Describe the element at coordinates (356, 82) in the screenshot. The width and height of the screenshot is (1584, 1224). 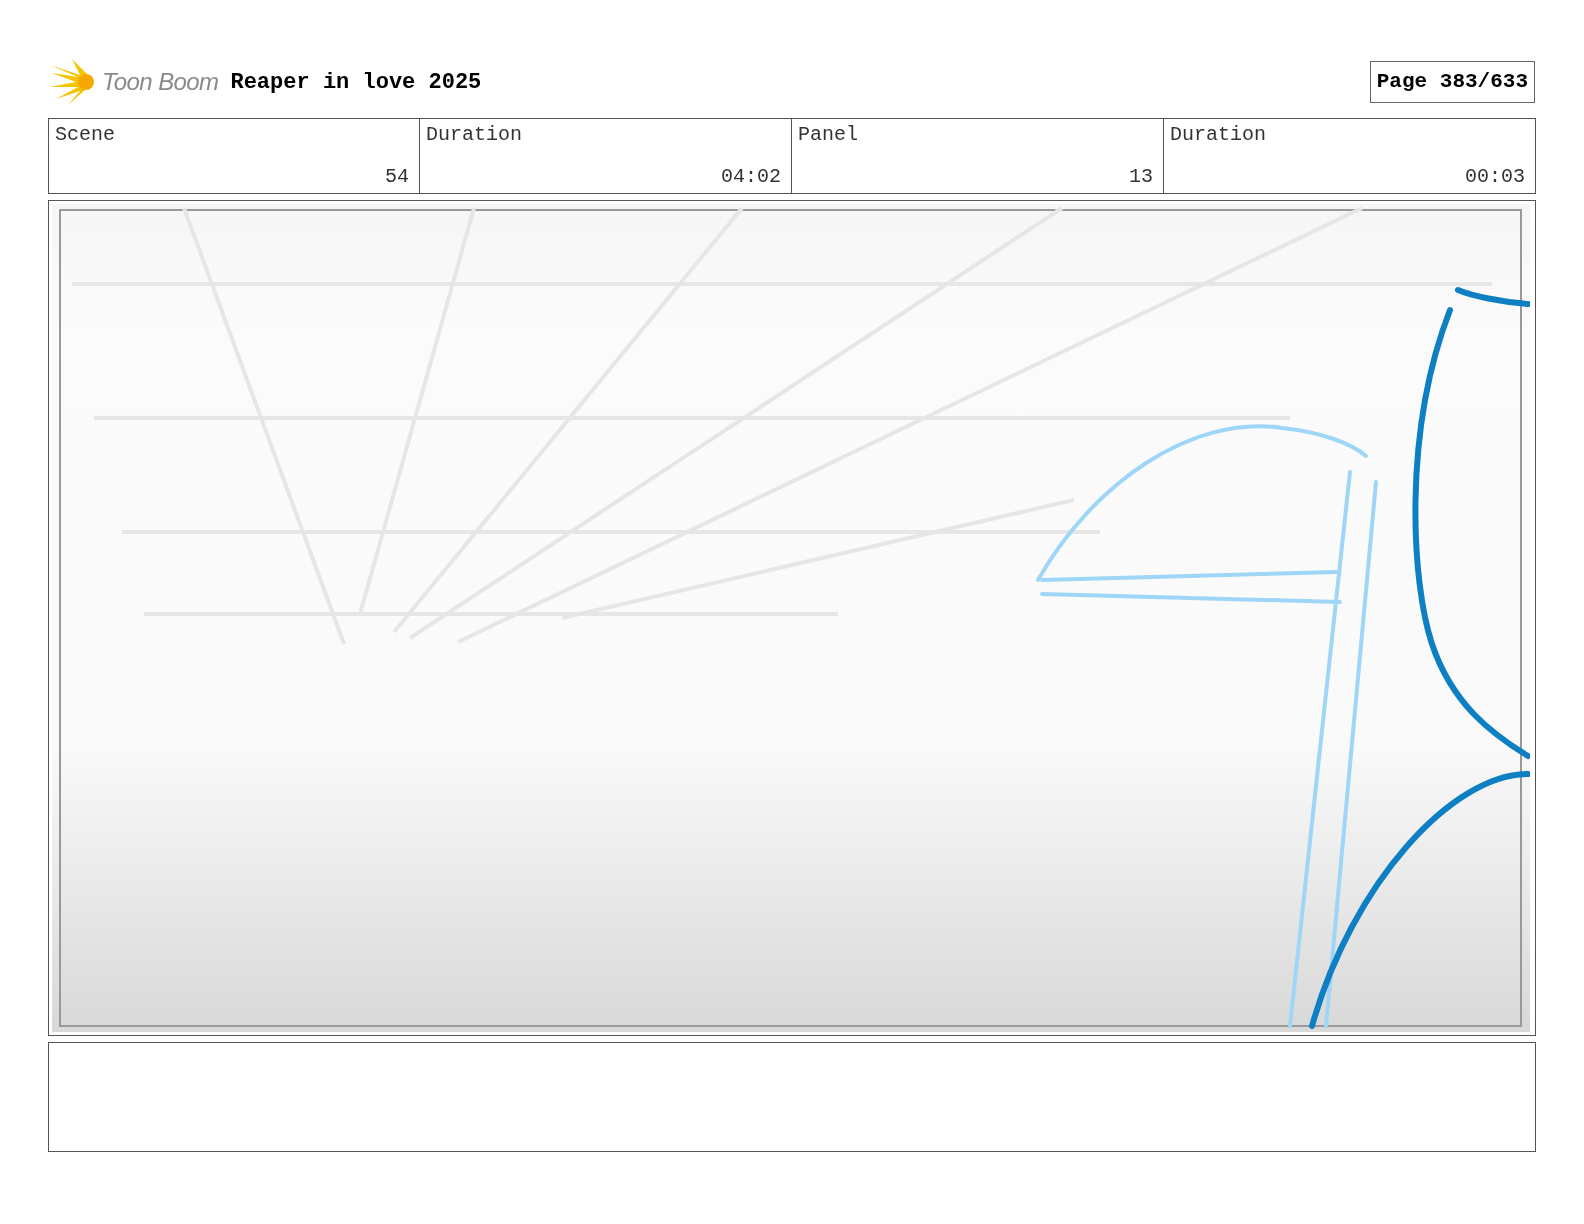
I see `project-title: Reaper in love 2025` at that location.